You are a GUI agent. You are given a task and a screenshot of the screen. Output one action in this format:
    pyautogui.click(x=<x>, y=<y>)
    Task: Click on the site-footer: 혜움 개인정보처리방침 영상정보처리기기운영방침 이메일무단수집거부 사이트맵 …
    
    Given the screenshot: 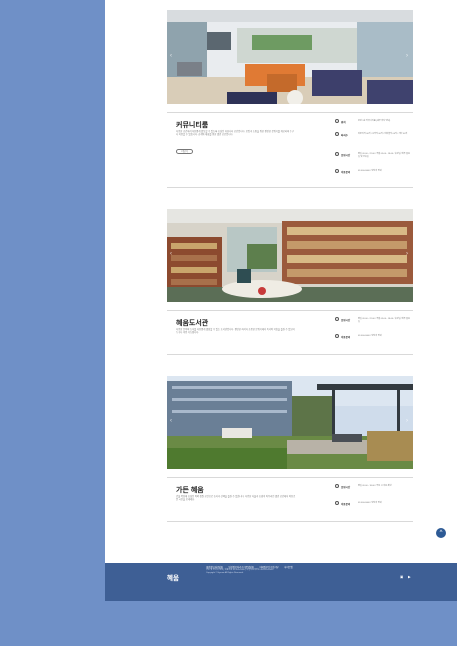 What is the action you would take?
    pyautogui.click(x=281, y=582)
    